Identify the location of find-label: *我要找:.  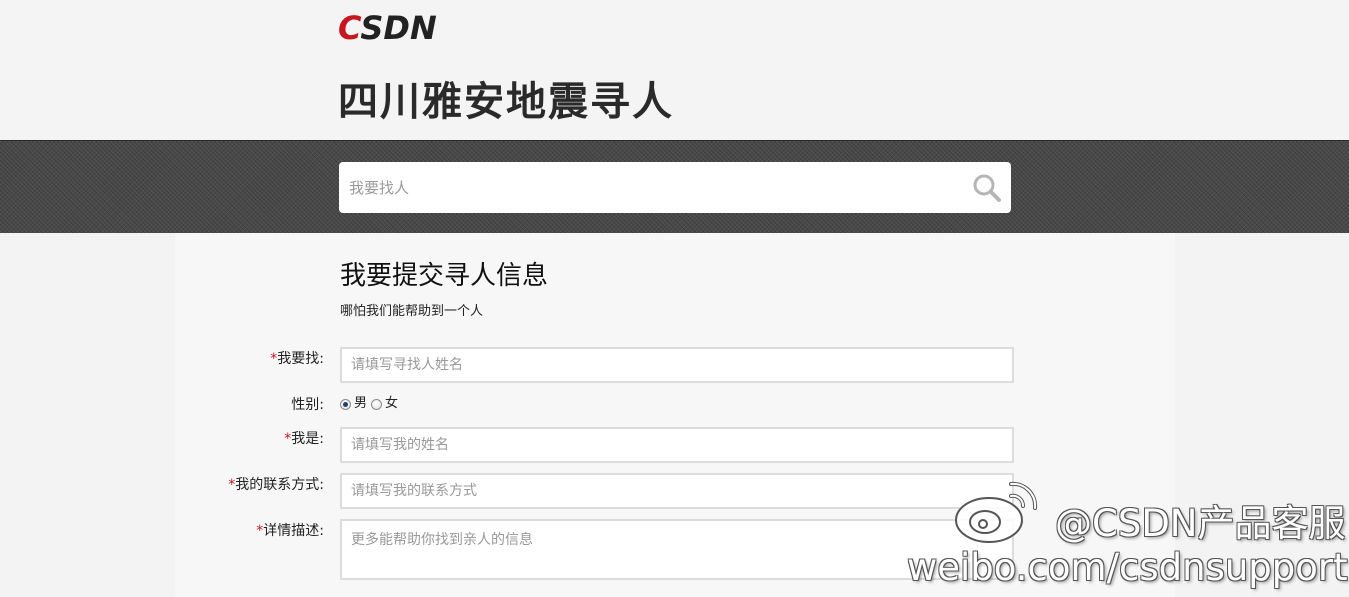
(297, 359).